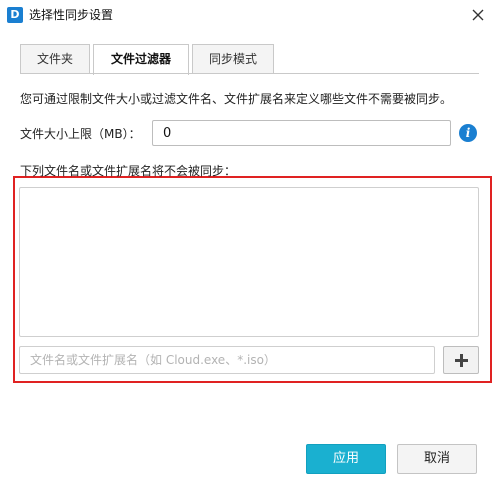 The height and width of the screenshot is (495, 497). Describe the element at coordinates (249, 73) in the screenshot. I see `tab-divider` at that location.